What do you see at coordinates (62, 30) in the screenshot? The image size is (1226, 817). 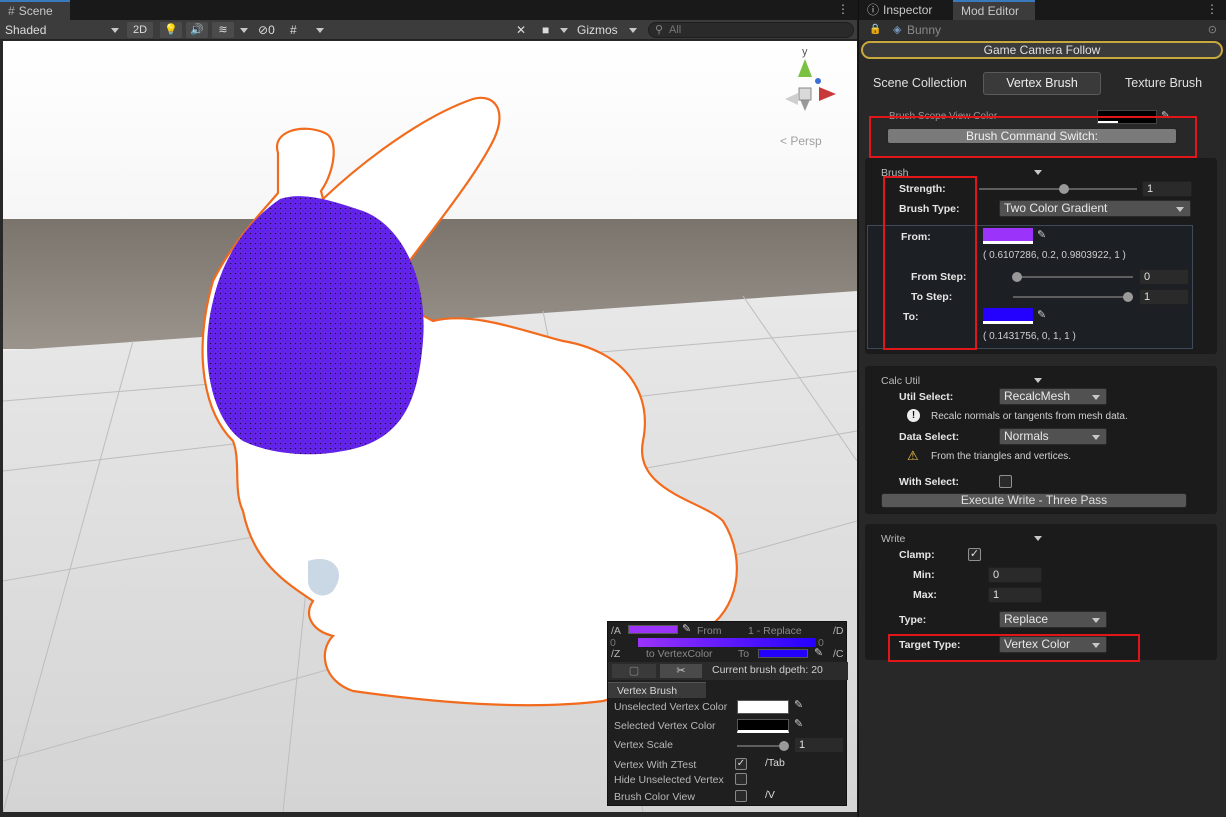 I see `shading-mode-dropdown: Shaded` at bounding box center [62, 30].